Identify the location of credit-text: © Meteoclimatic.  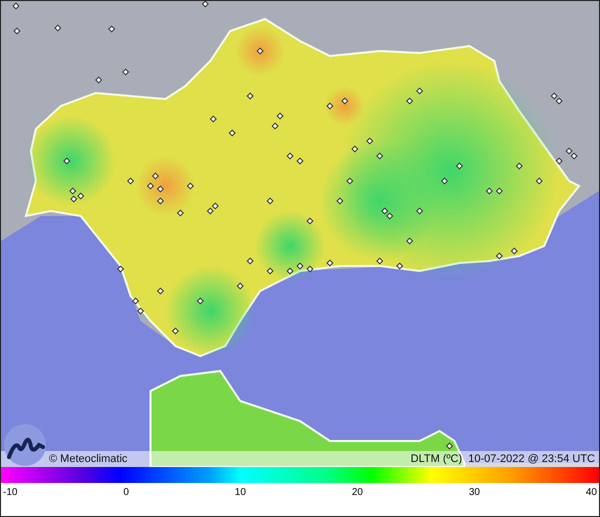
(88, 459).